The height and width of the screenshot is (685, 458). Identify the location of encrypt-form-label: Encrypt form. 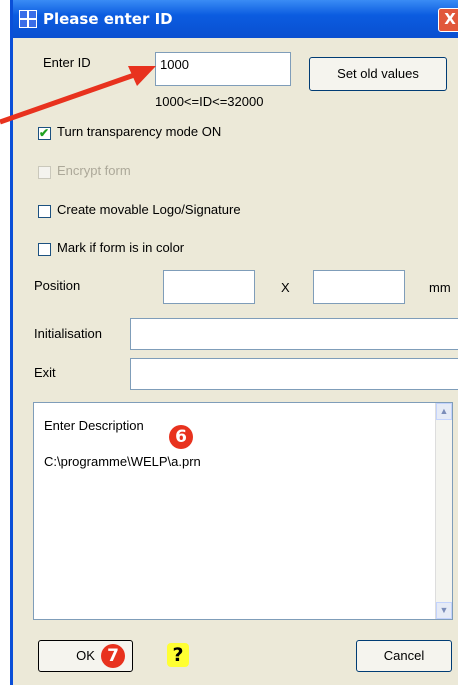
(94, 170).